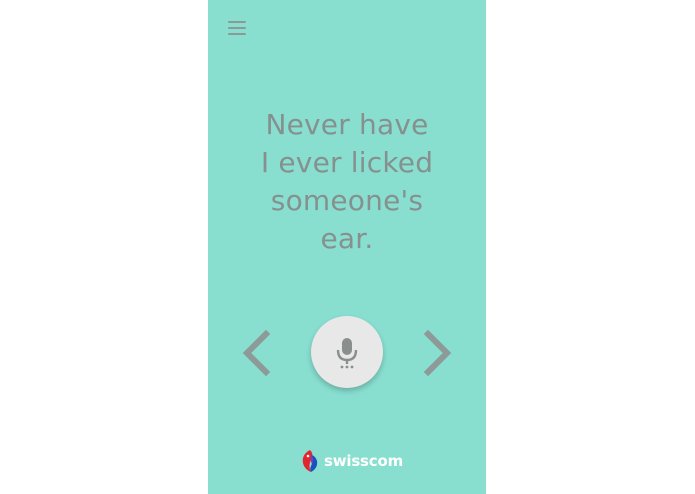 The image size is (695, 494). Describe the element at coordinates (347, 238) in the screenshot. I see `question-line: ear.` at that location.